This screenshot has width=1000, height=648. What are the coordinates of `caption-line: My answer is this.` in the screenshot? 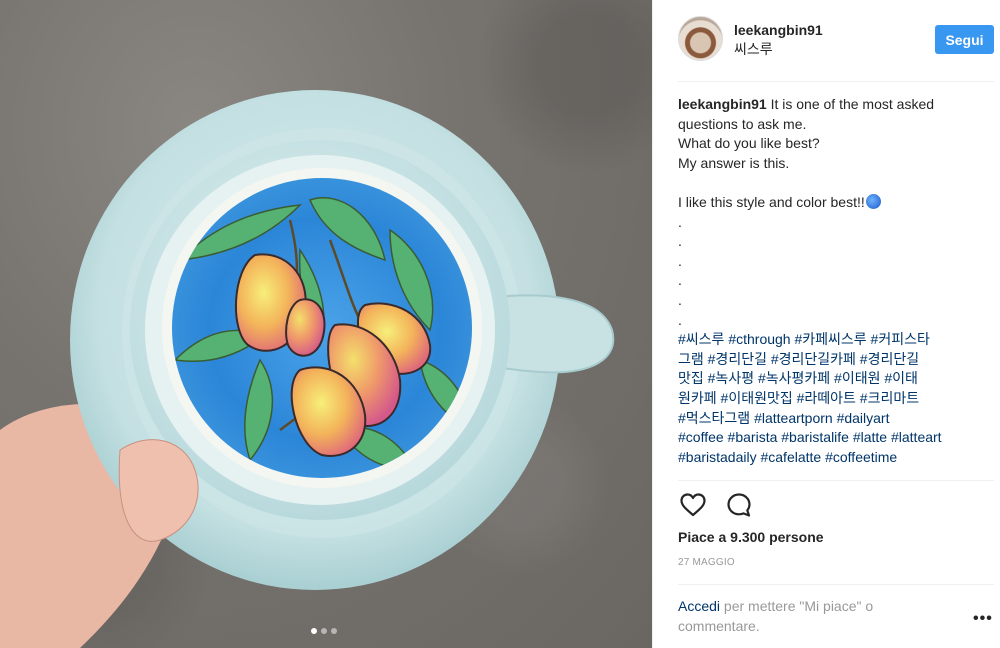 It's located at (734, 162).